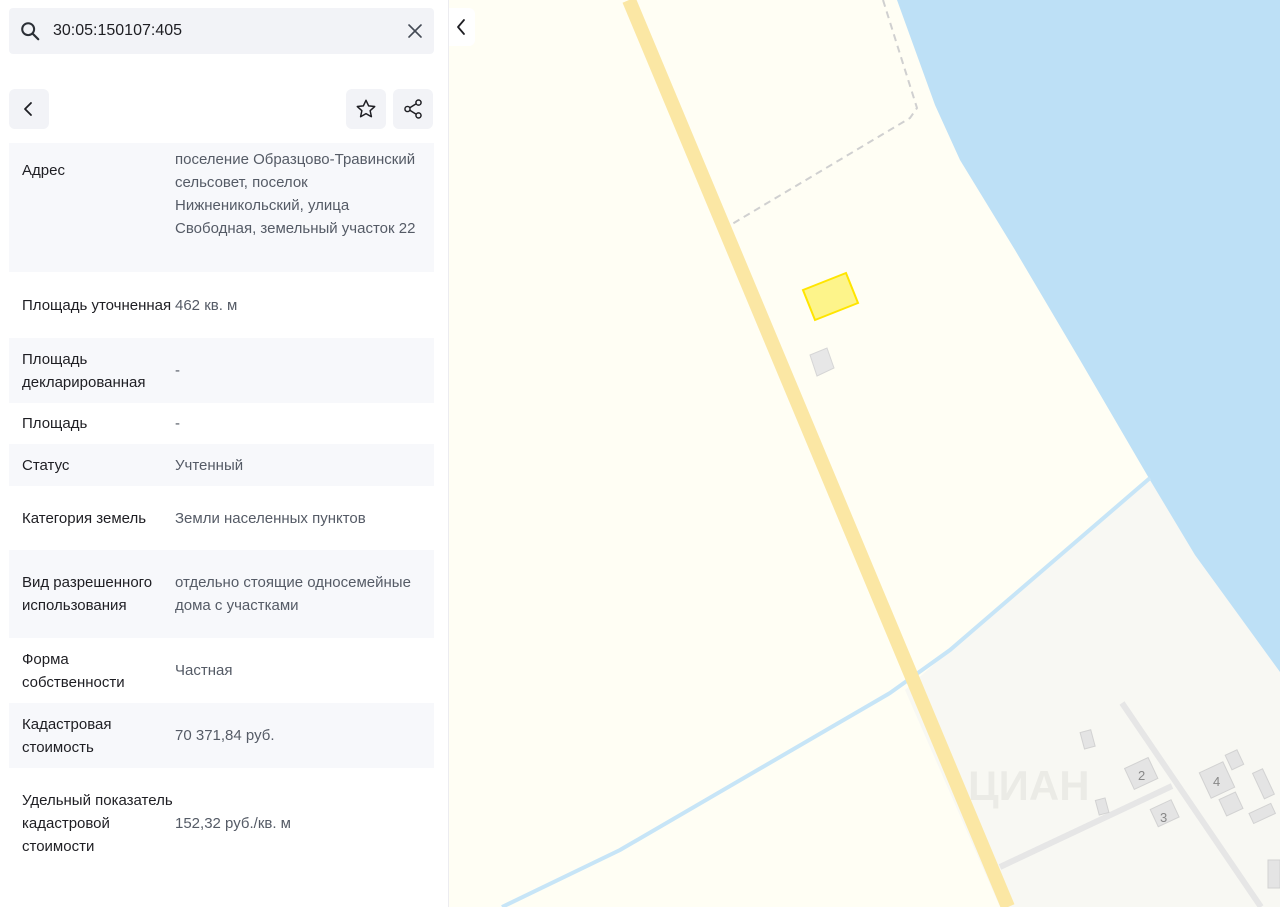 The image size is (1280, 907). I want to click on close-icon, so click(415, 31).